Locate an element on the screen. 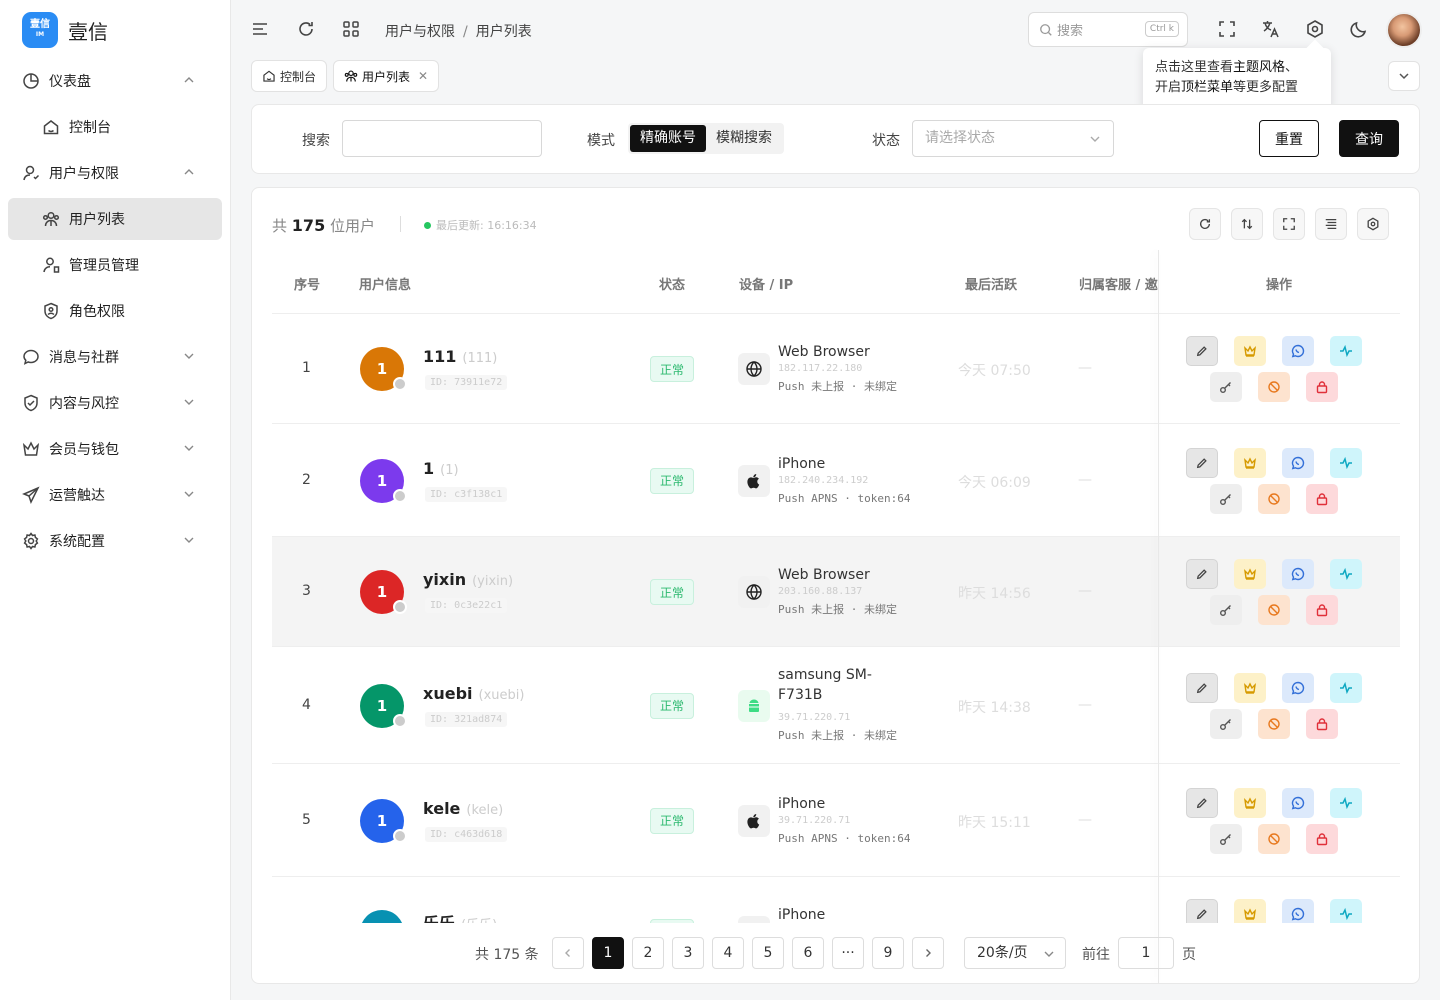 This screenshot has width=1440, height=1000. sidebar-item-0: 仪表盘 is located at coordinates (115, 81).